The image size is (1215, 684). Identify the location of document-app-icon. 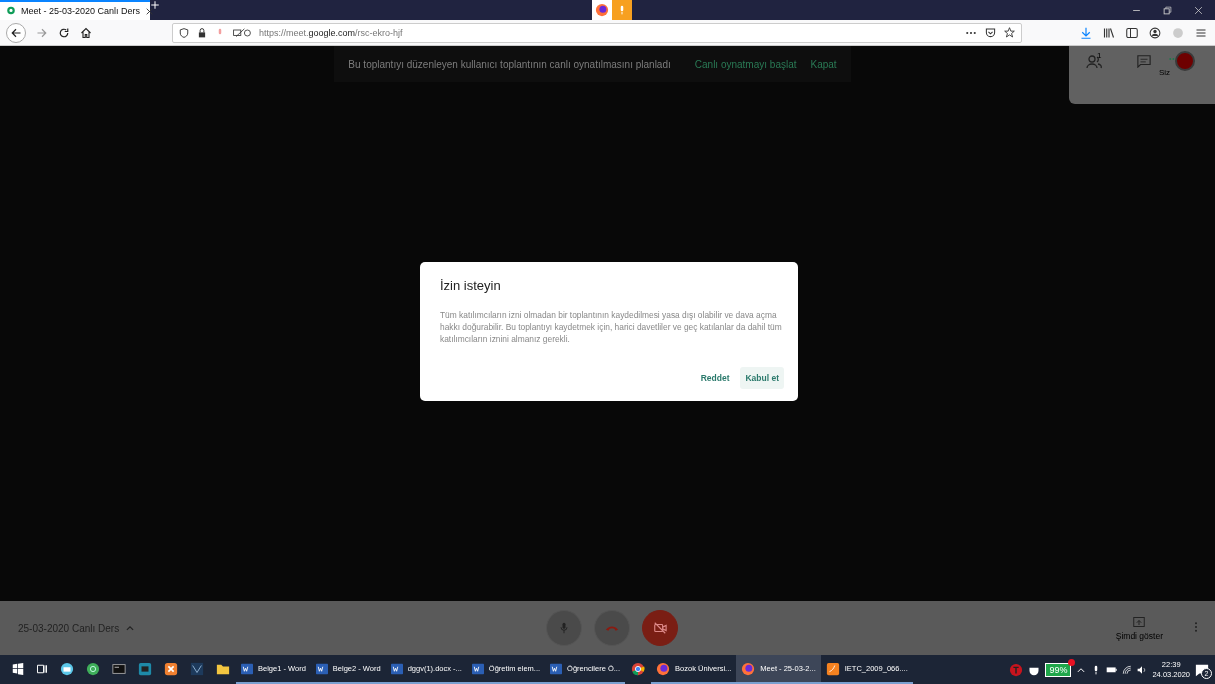
(832, 668).